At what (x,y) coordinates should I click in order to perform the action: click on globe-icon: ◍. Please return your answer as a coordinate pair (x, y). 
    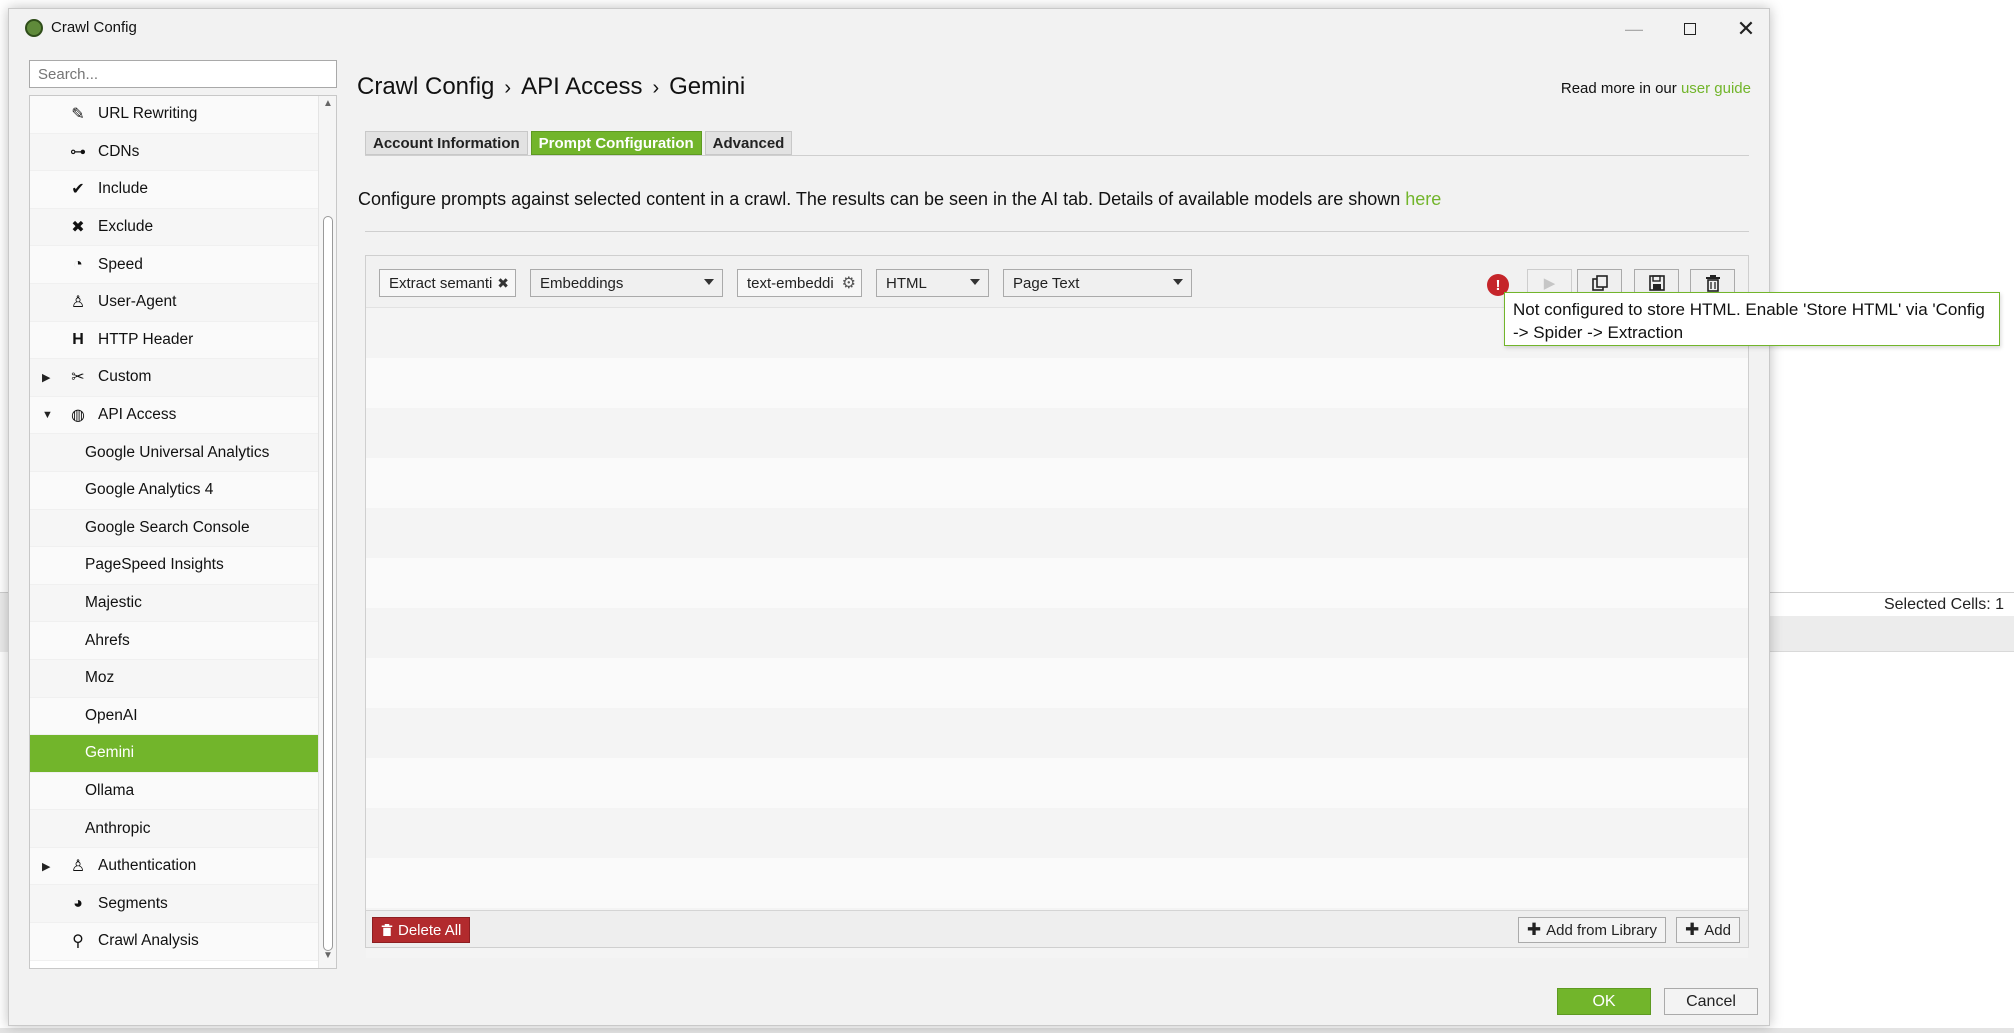
    Looking at the image, I should click on (78, 416).